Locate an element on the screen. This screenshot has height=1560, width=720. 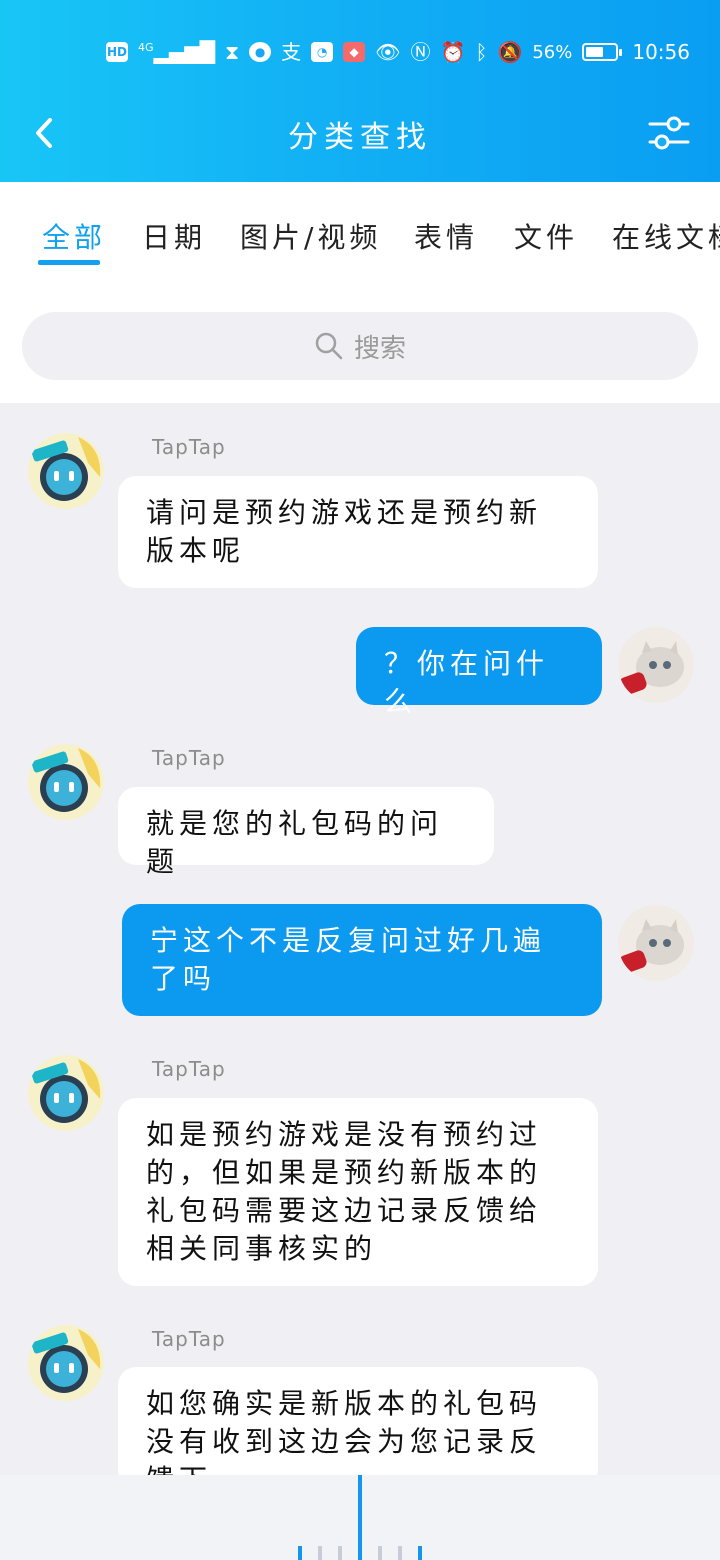
signal-icon: 4G▂▄▆█ is located at coordinates (177, 52).